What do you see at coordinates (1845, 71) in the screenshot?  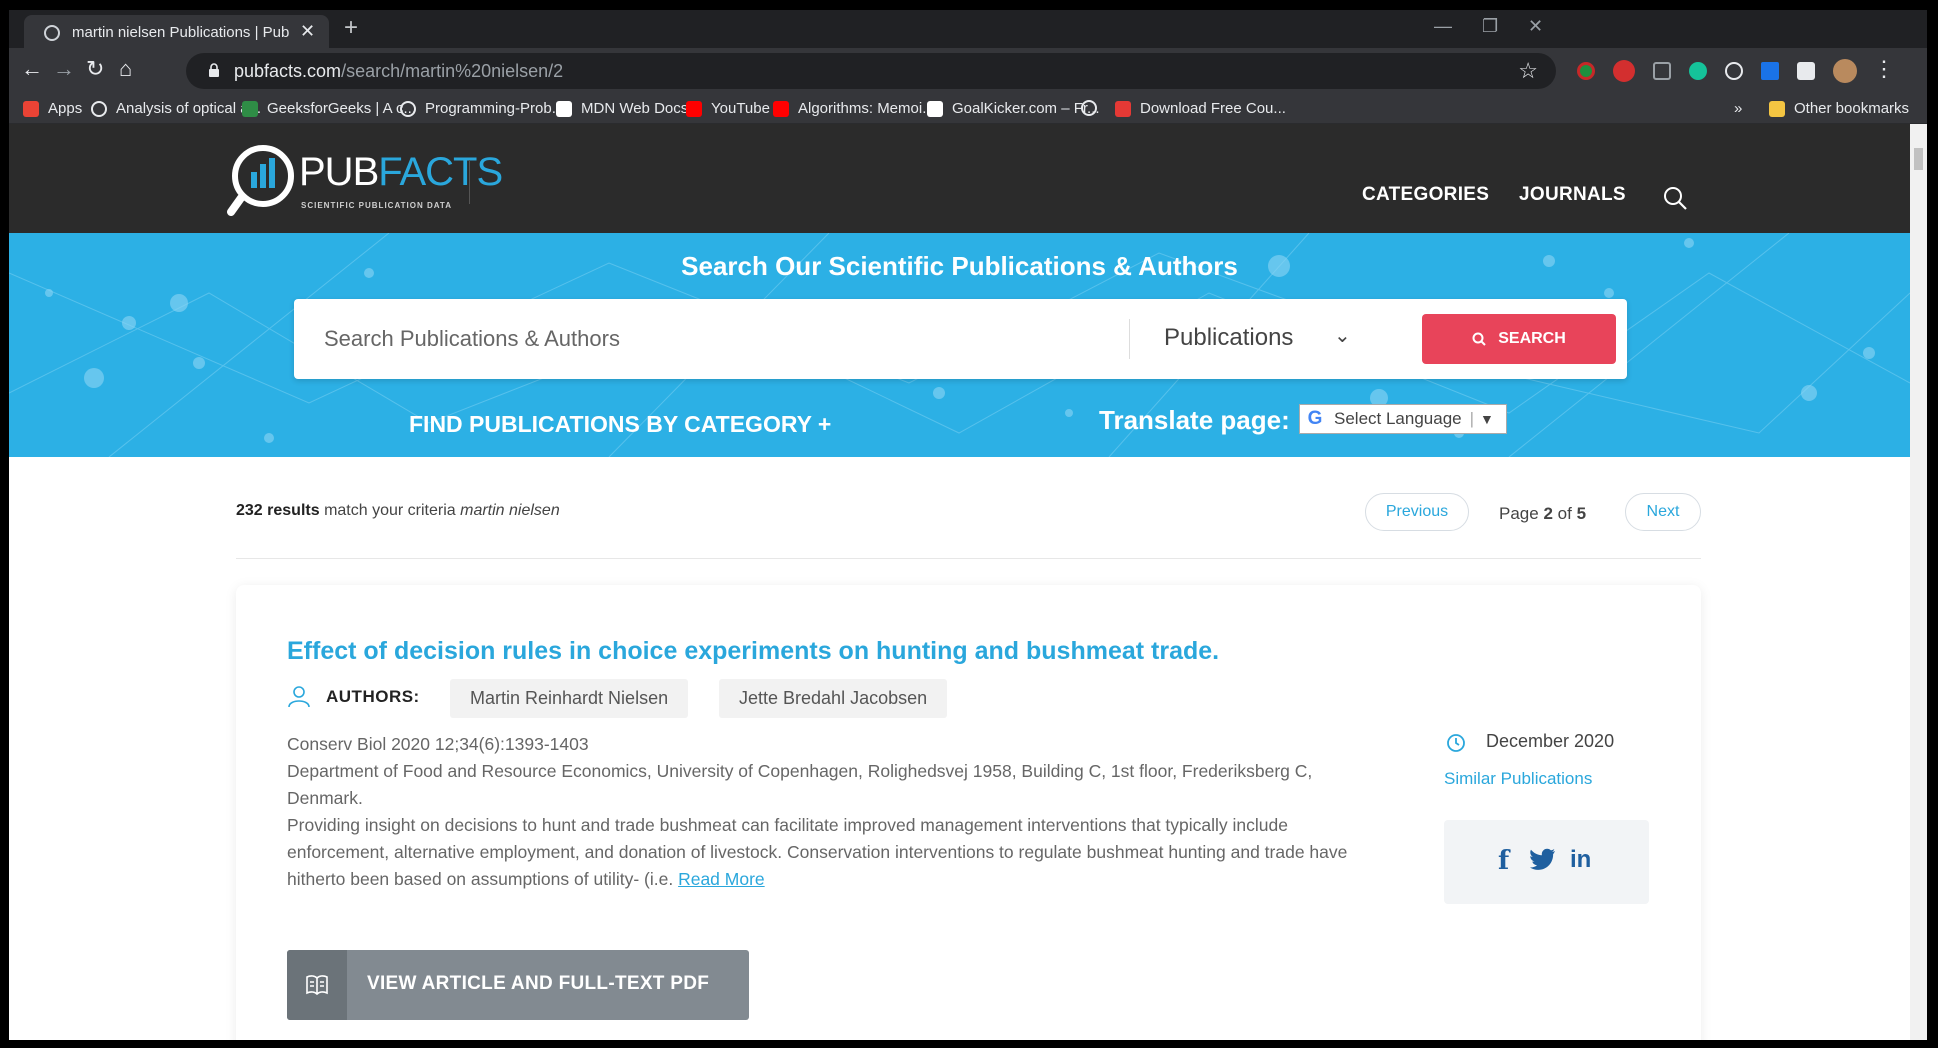 I see `profile-avatar` at bounding box center [1845, 71].